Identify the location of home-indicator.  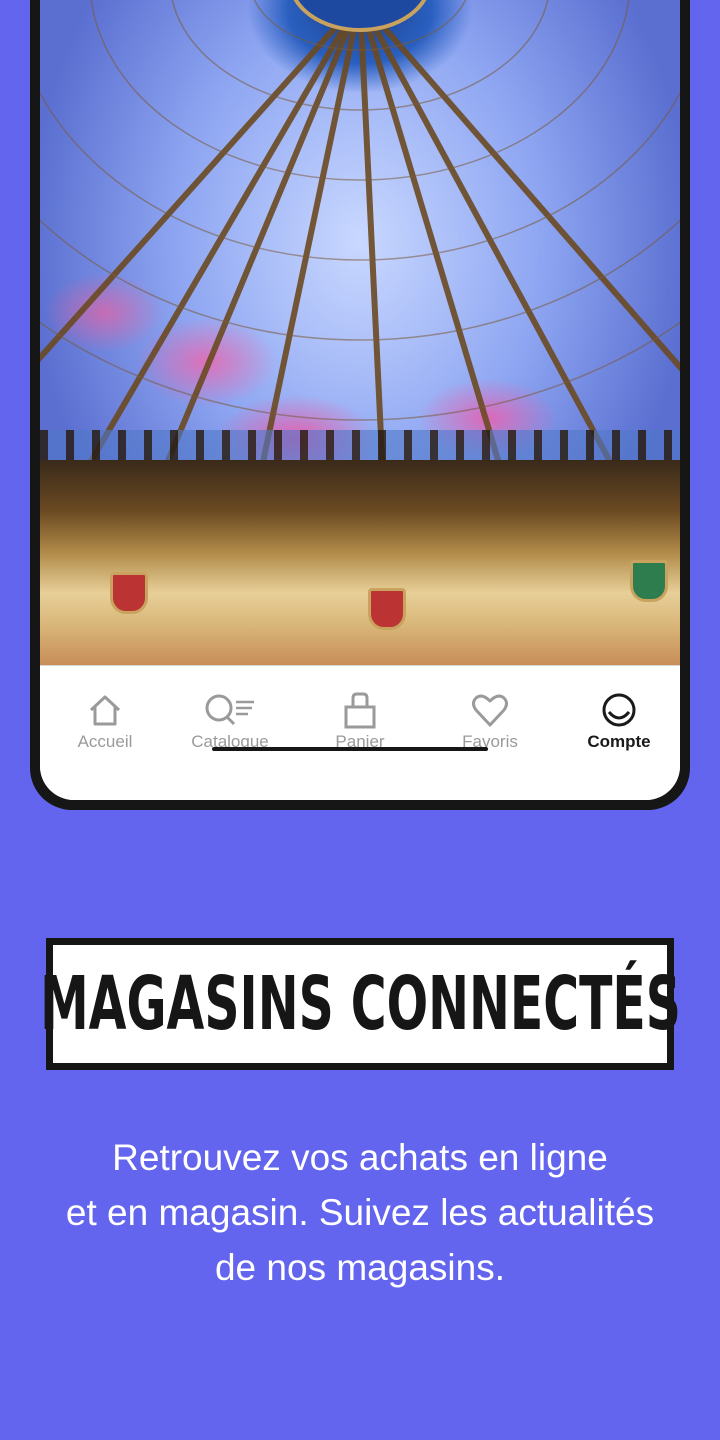
(350, 749).